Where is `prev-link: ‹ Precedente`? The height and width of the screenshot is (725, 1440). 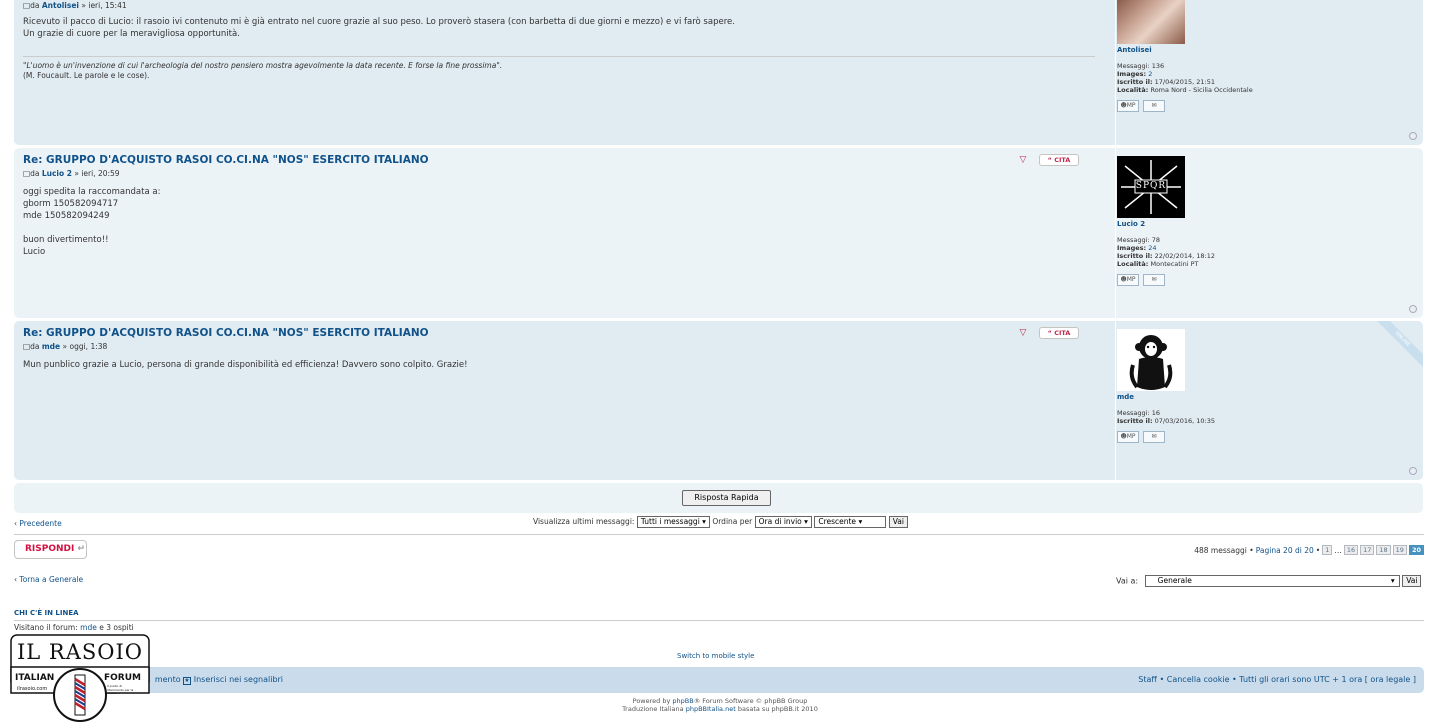 prev-link: ‹ Precedente is located at coordinates (38, 523).